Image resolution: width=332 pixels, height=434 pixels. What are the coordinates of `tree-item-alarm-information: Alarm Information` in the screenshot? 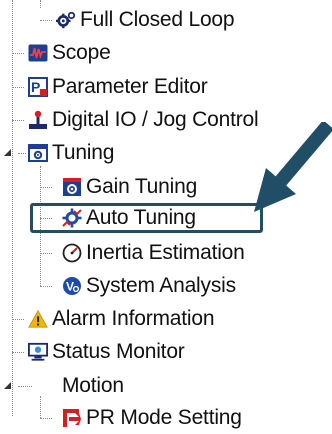 It's located at (121, 319).